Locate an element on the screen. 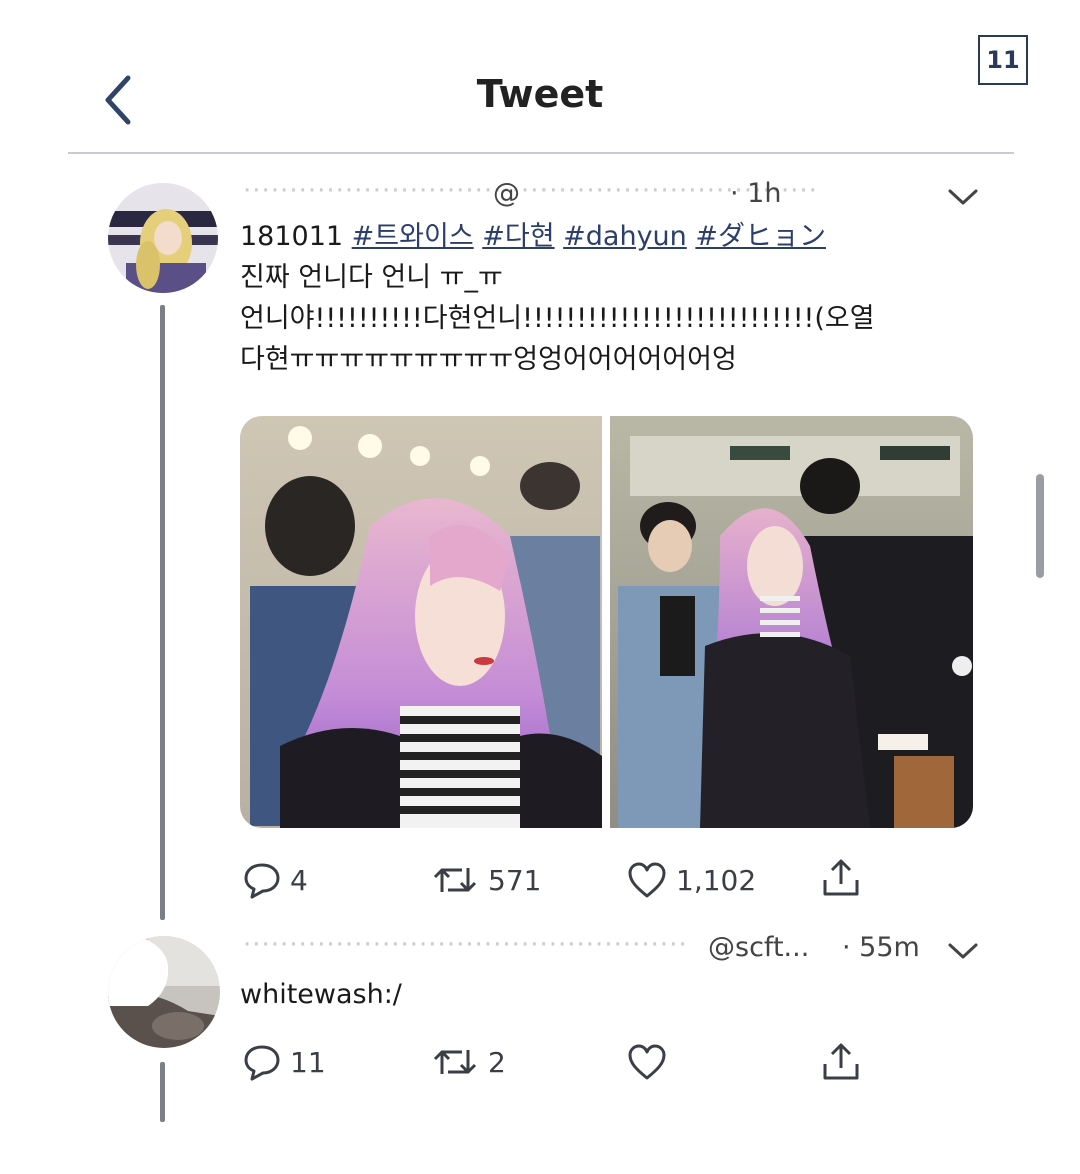 The width and height of the screenshot is (1080, 1174). reply-button: 11 is located at coordinates (284, 1062).